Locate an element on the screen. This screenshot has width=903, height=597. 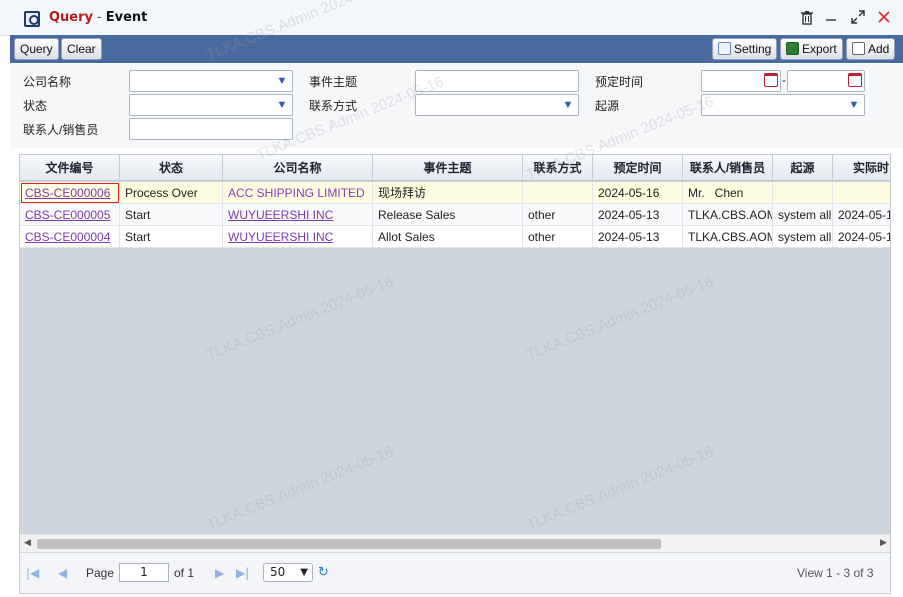
doc-no-link: CBS-CE000004 is located at coordinates (67, 237).